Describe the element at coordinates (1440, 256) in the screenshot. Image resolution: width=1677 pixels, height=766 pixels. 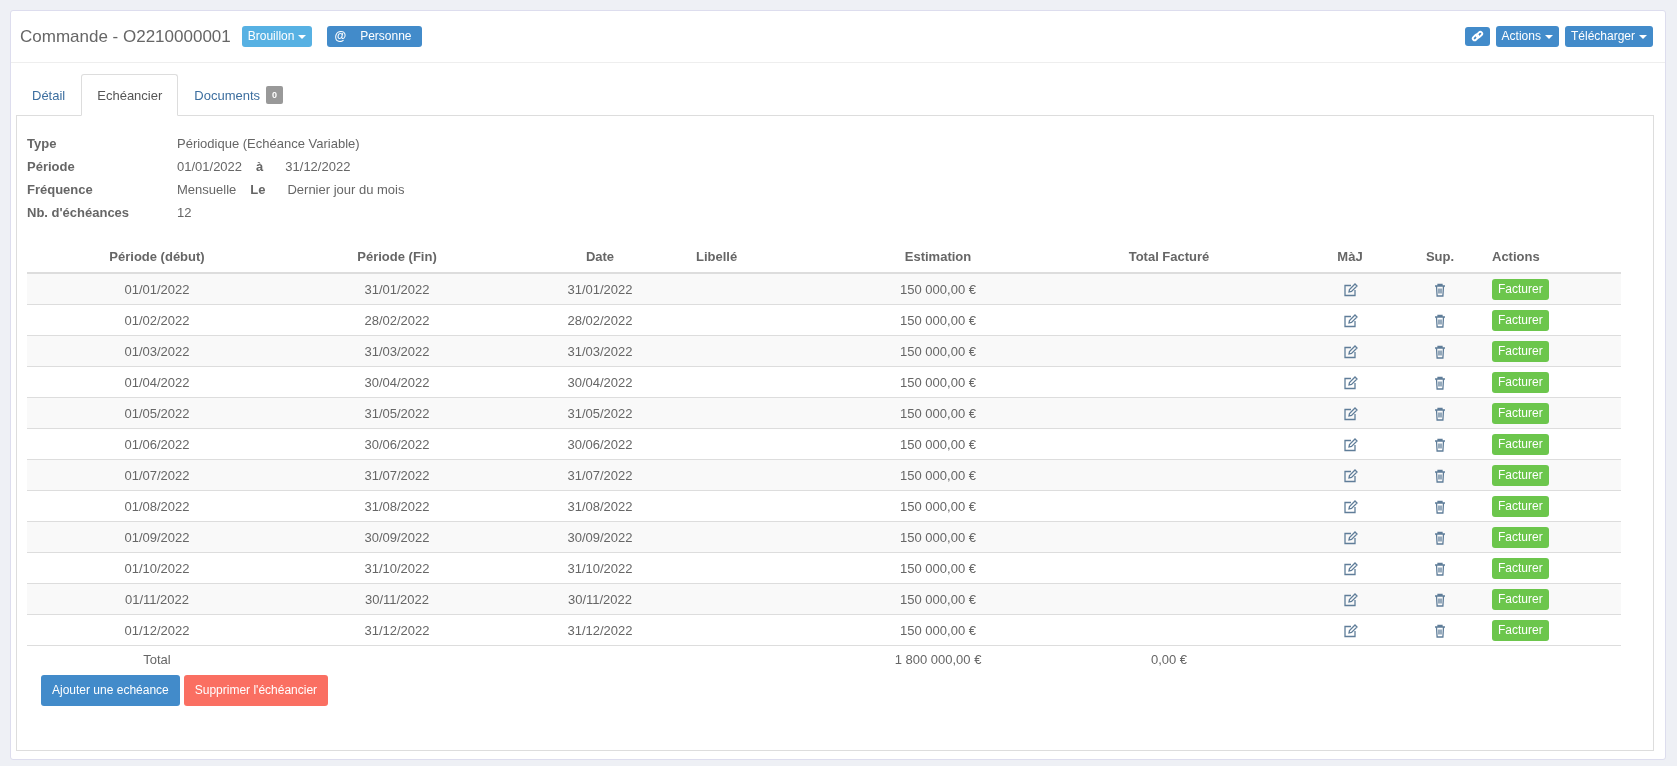
I see `column-header: Sup.` at that location.